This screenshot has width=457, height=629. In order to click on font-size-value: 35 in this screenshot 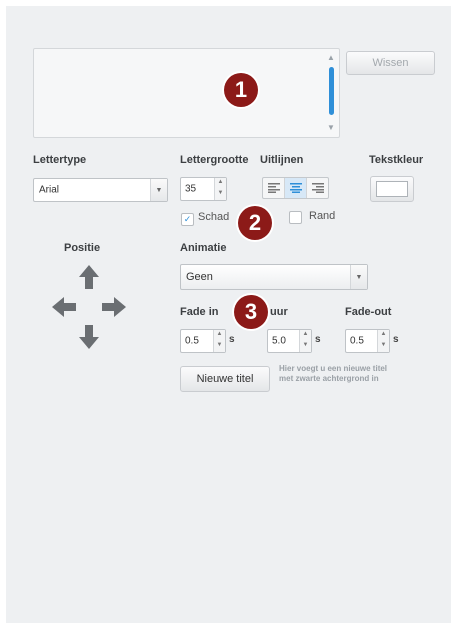, I will do `click(191, 189)`.